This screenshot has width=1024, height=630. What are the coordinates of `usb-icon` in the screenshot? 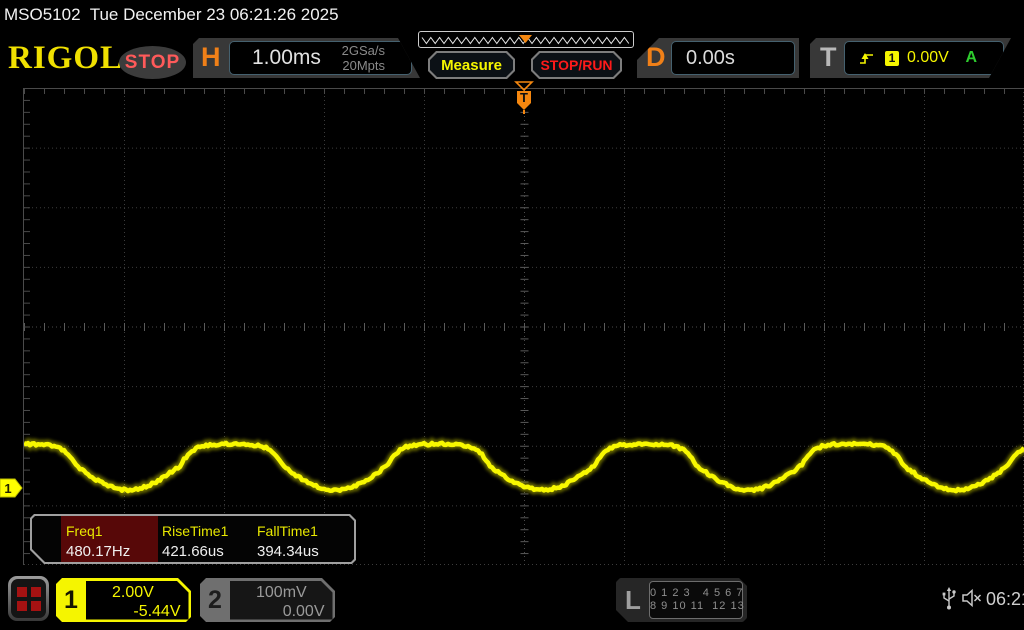 It's located at (949, 598).